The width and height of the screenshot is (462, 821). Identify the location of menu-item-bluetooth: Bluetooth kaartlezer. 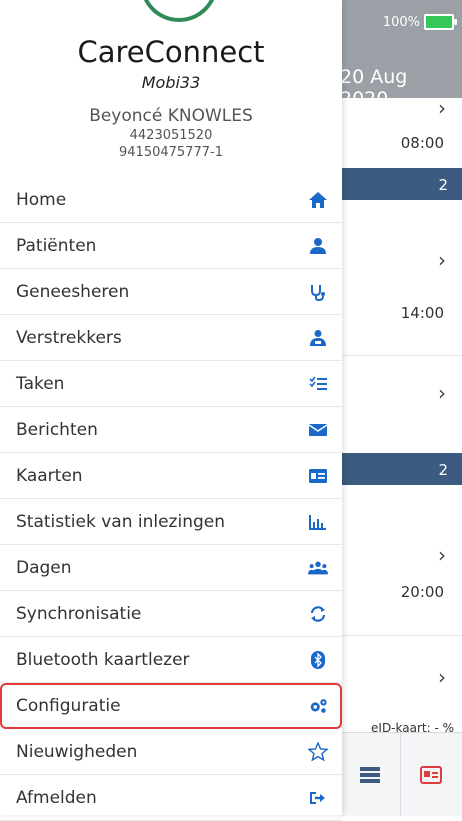
(171, 660).